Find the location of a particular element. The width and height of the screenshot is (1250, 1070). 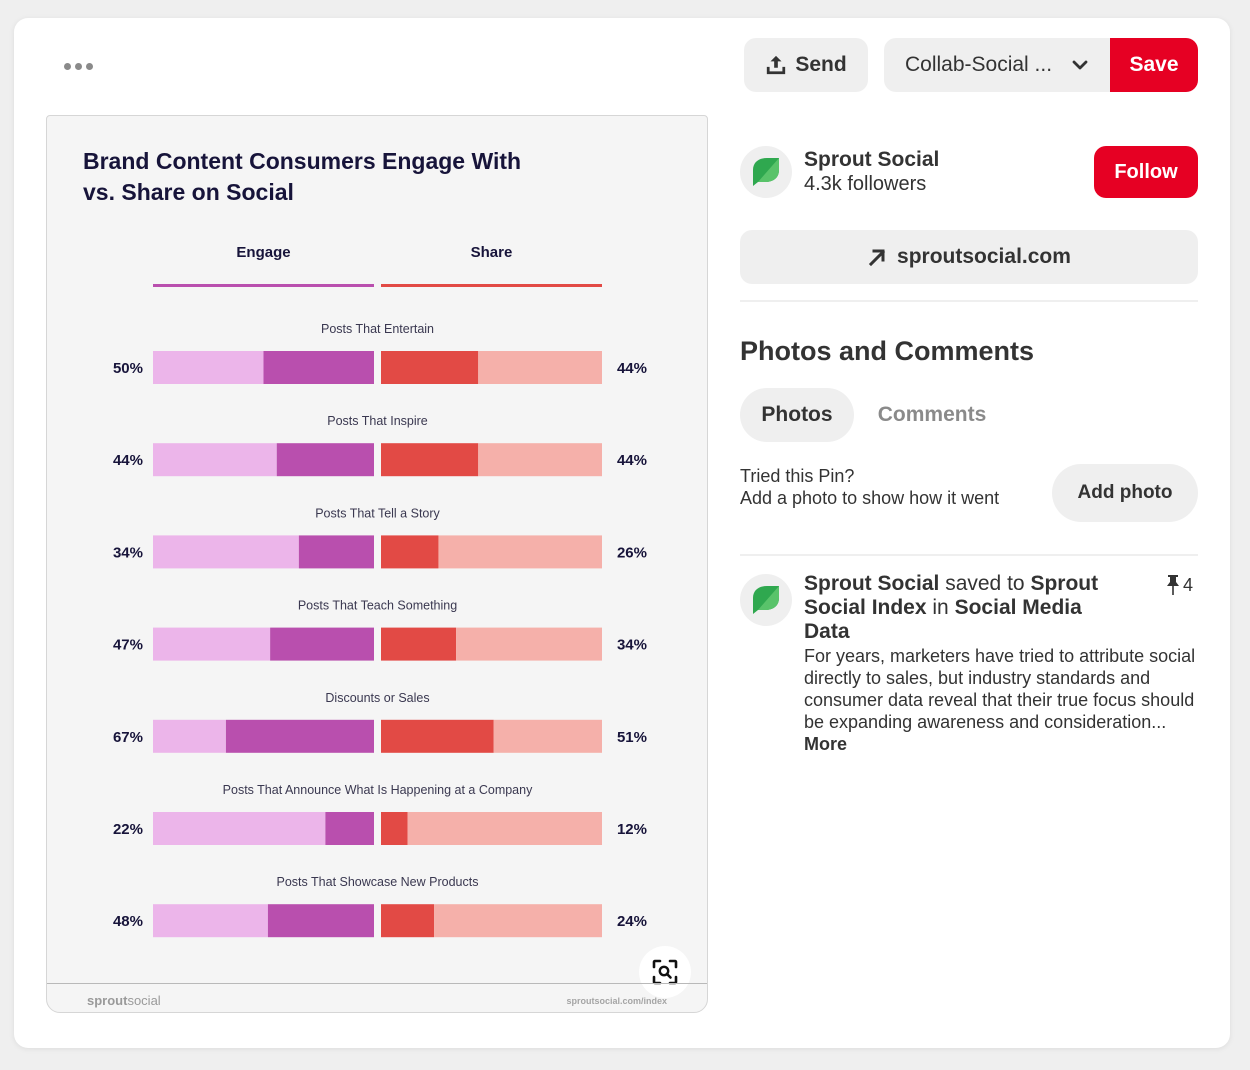

tab-comments: Comments is located at coordinates (932, 415).